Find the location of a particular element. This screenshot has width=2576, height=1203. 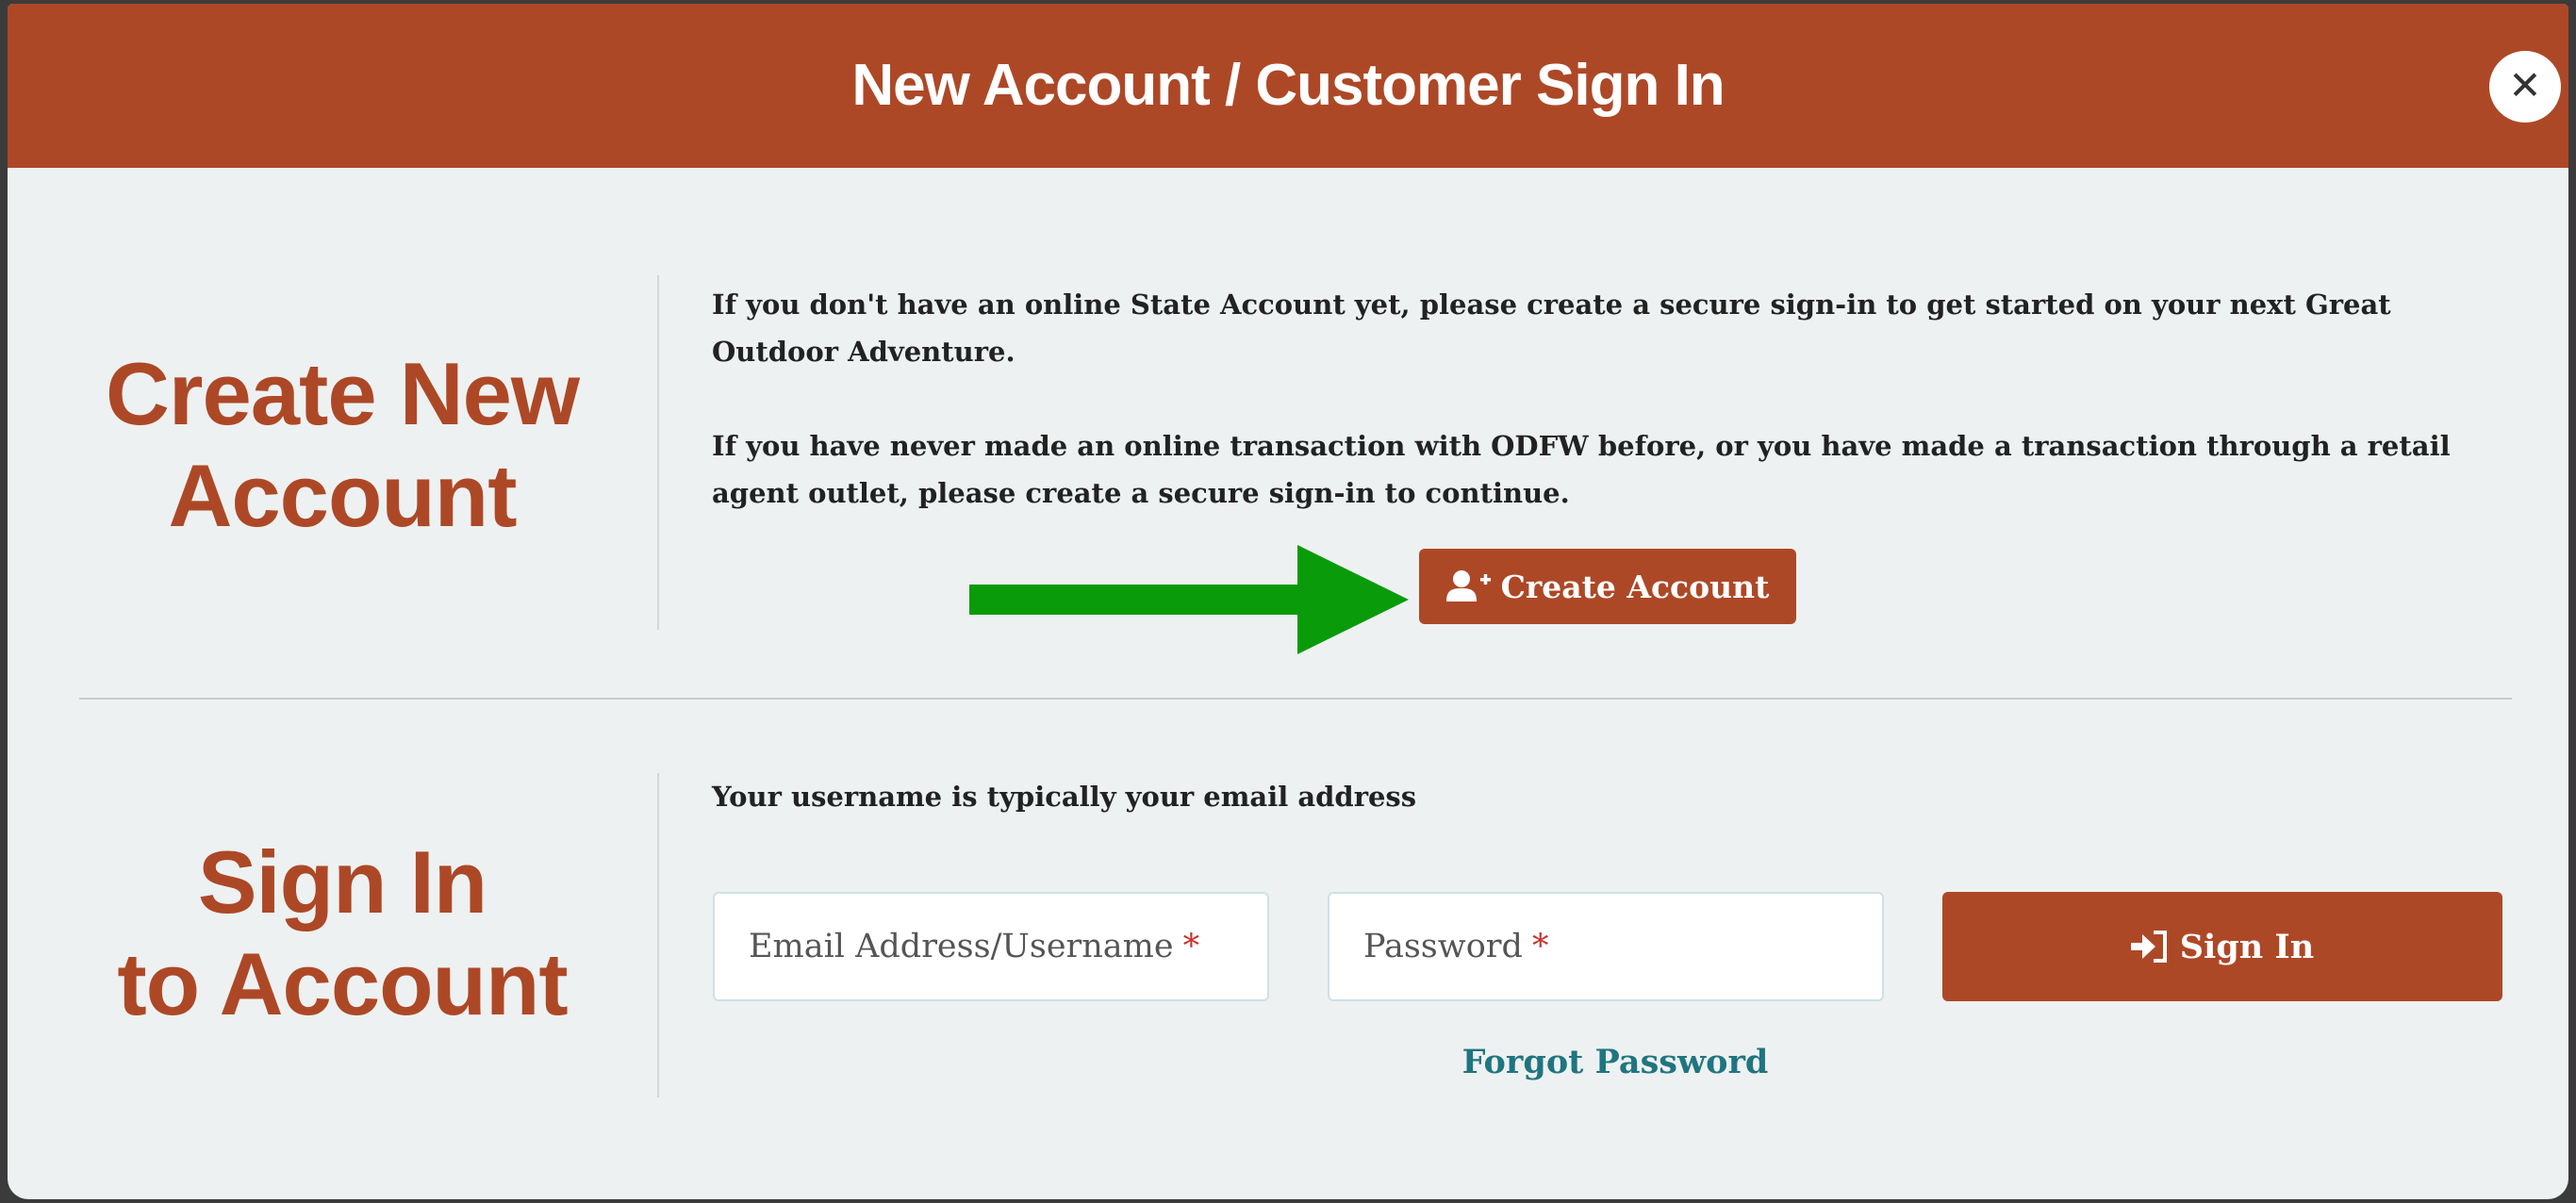

annotation-arrow is located at coordinates (1189, 599).